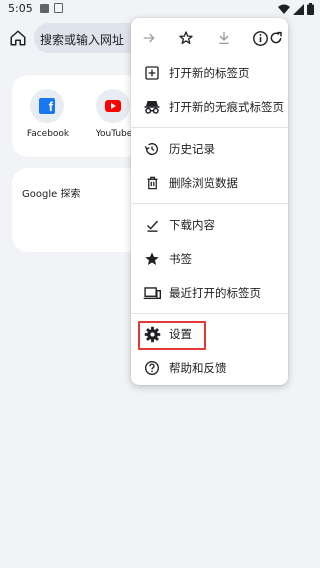  I want to click on menu-item-label: 历史记录, so click(192, 149).